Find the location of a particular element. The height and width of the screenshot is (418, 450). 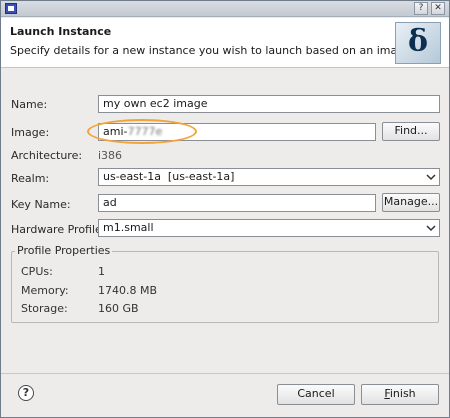

image-input-obscured: 7777e is located at coordinates (145, 131).